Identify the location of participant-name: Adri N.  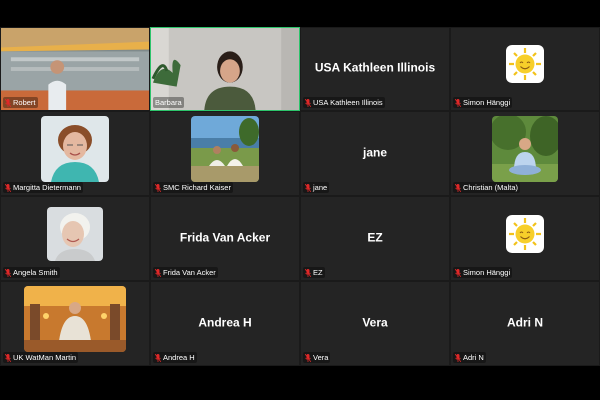
(473, 357).